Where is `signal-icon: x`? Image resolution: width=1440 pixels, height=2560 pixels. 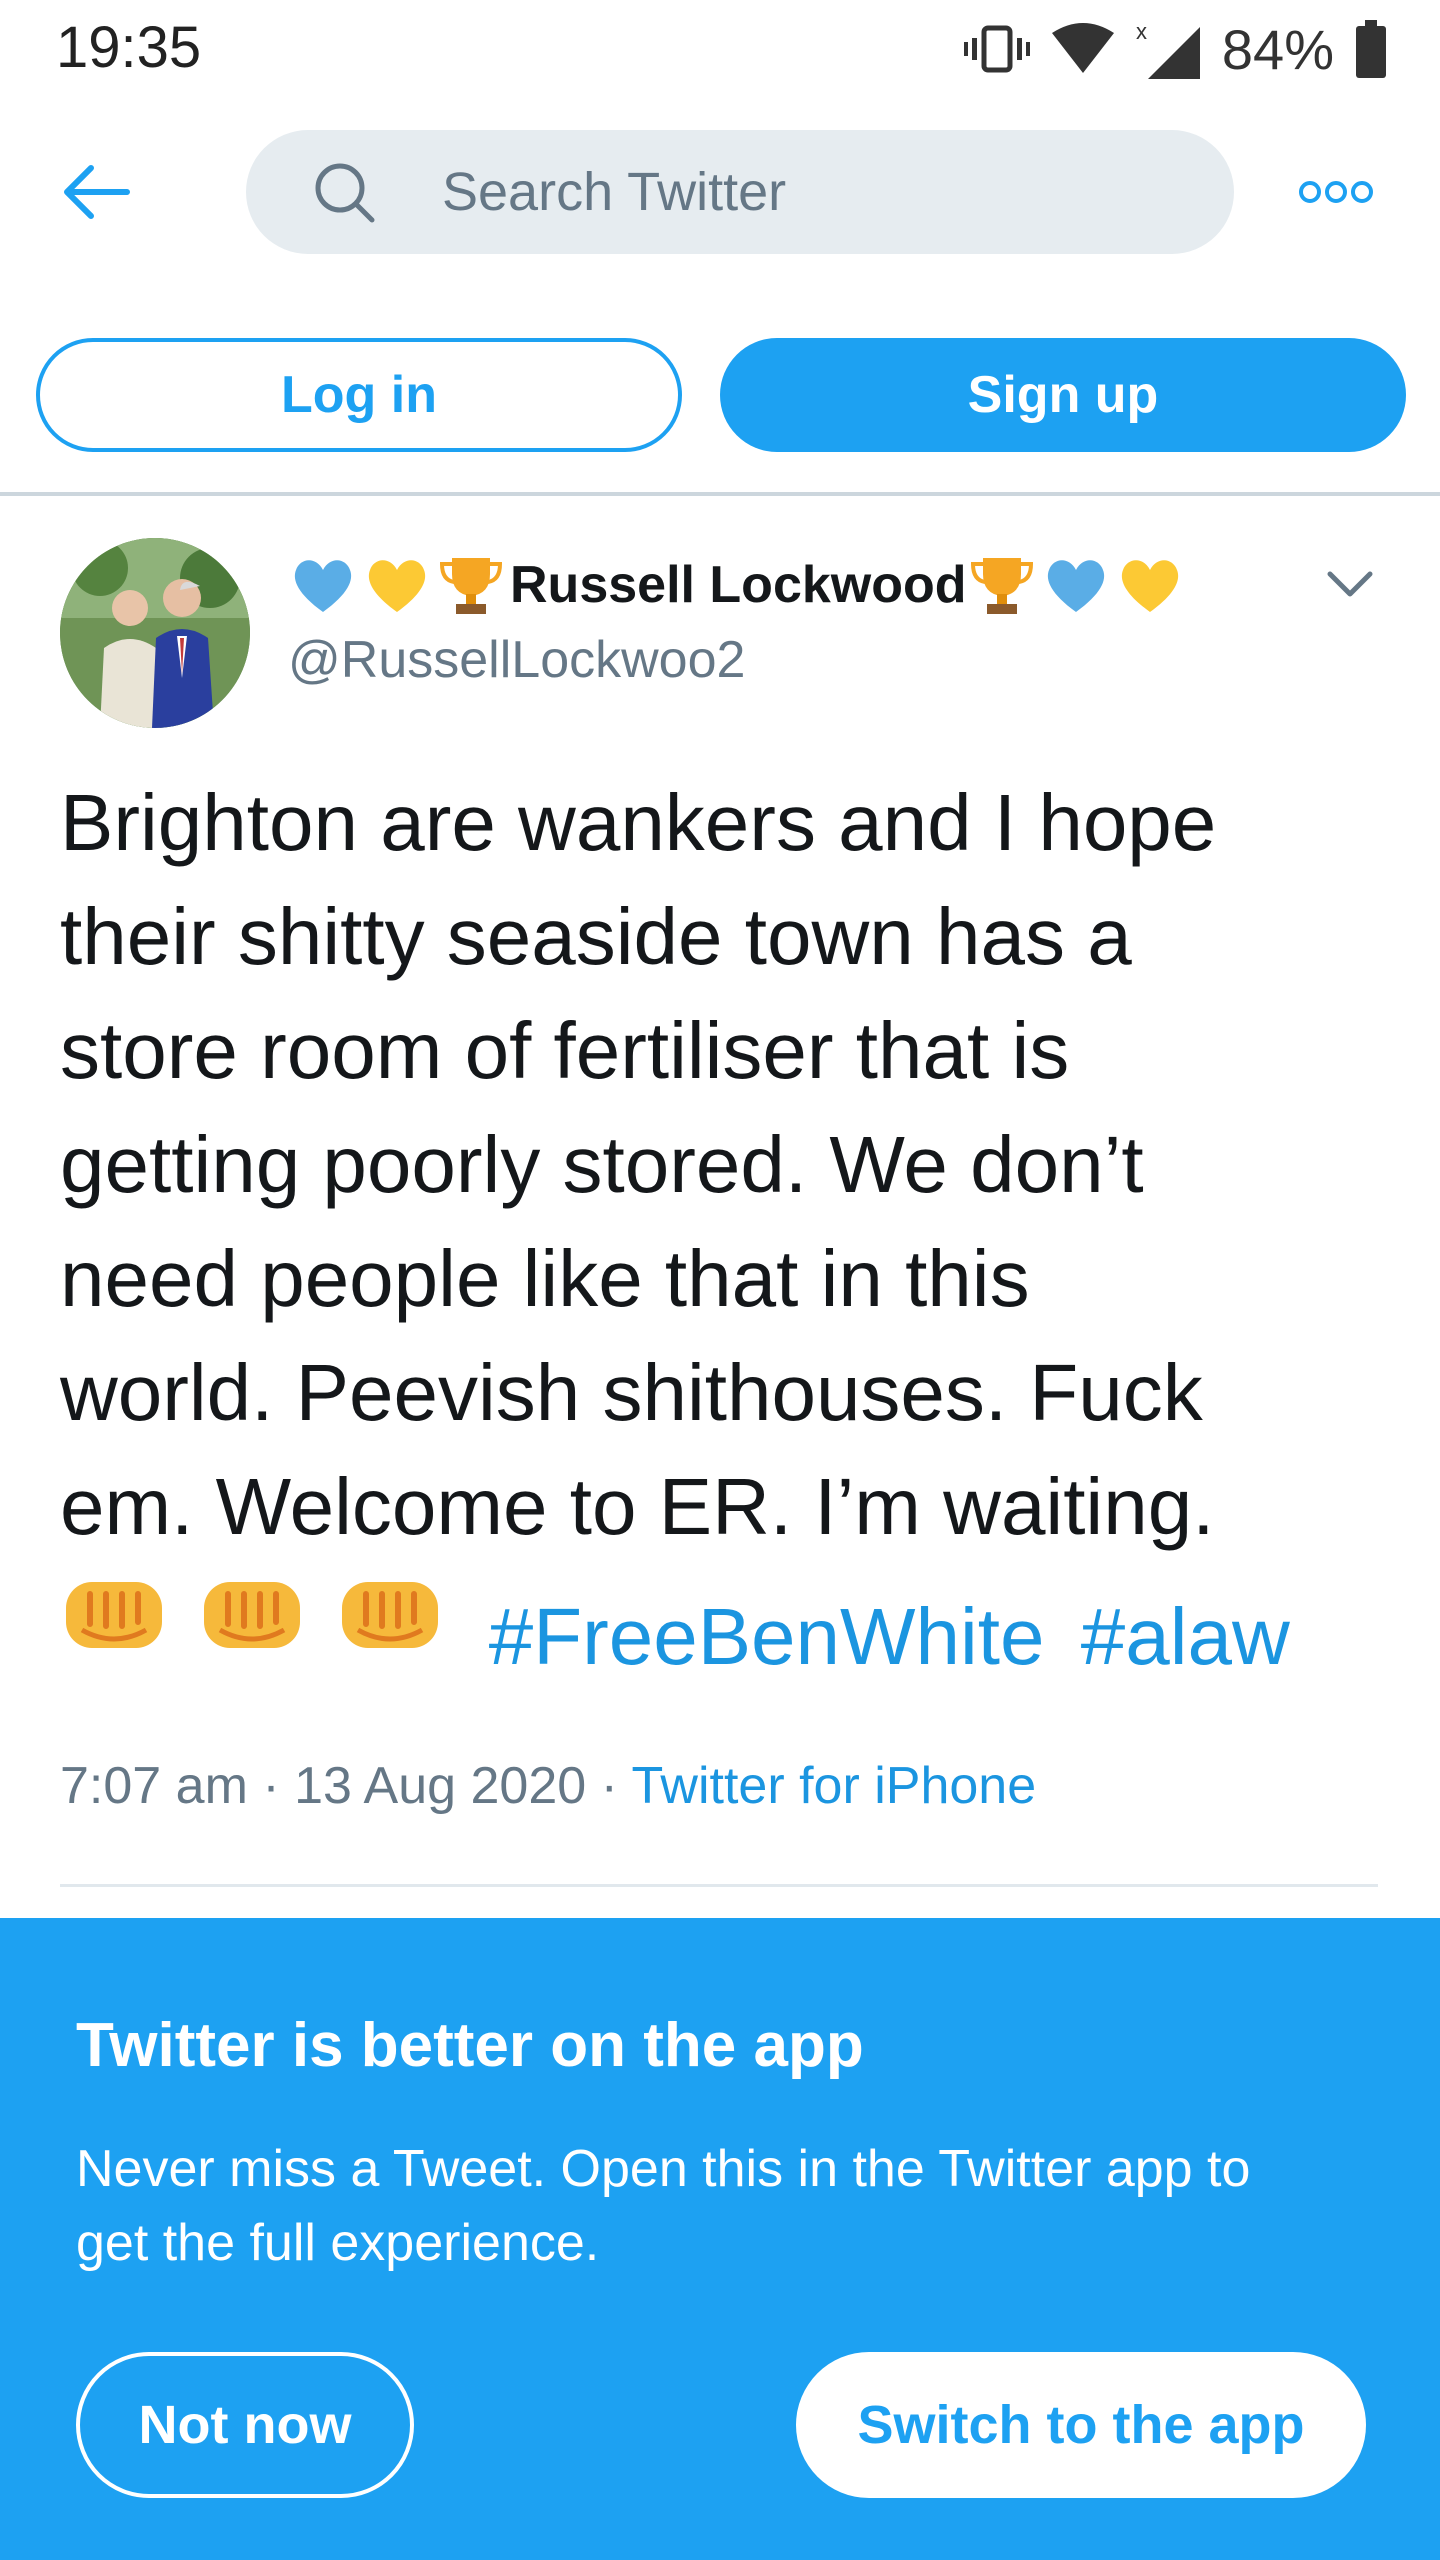 signal-icon: x is located at coordinates (1168, 49).